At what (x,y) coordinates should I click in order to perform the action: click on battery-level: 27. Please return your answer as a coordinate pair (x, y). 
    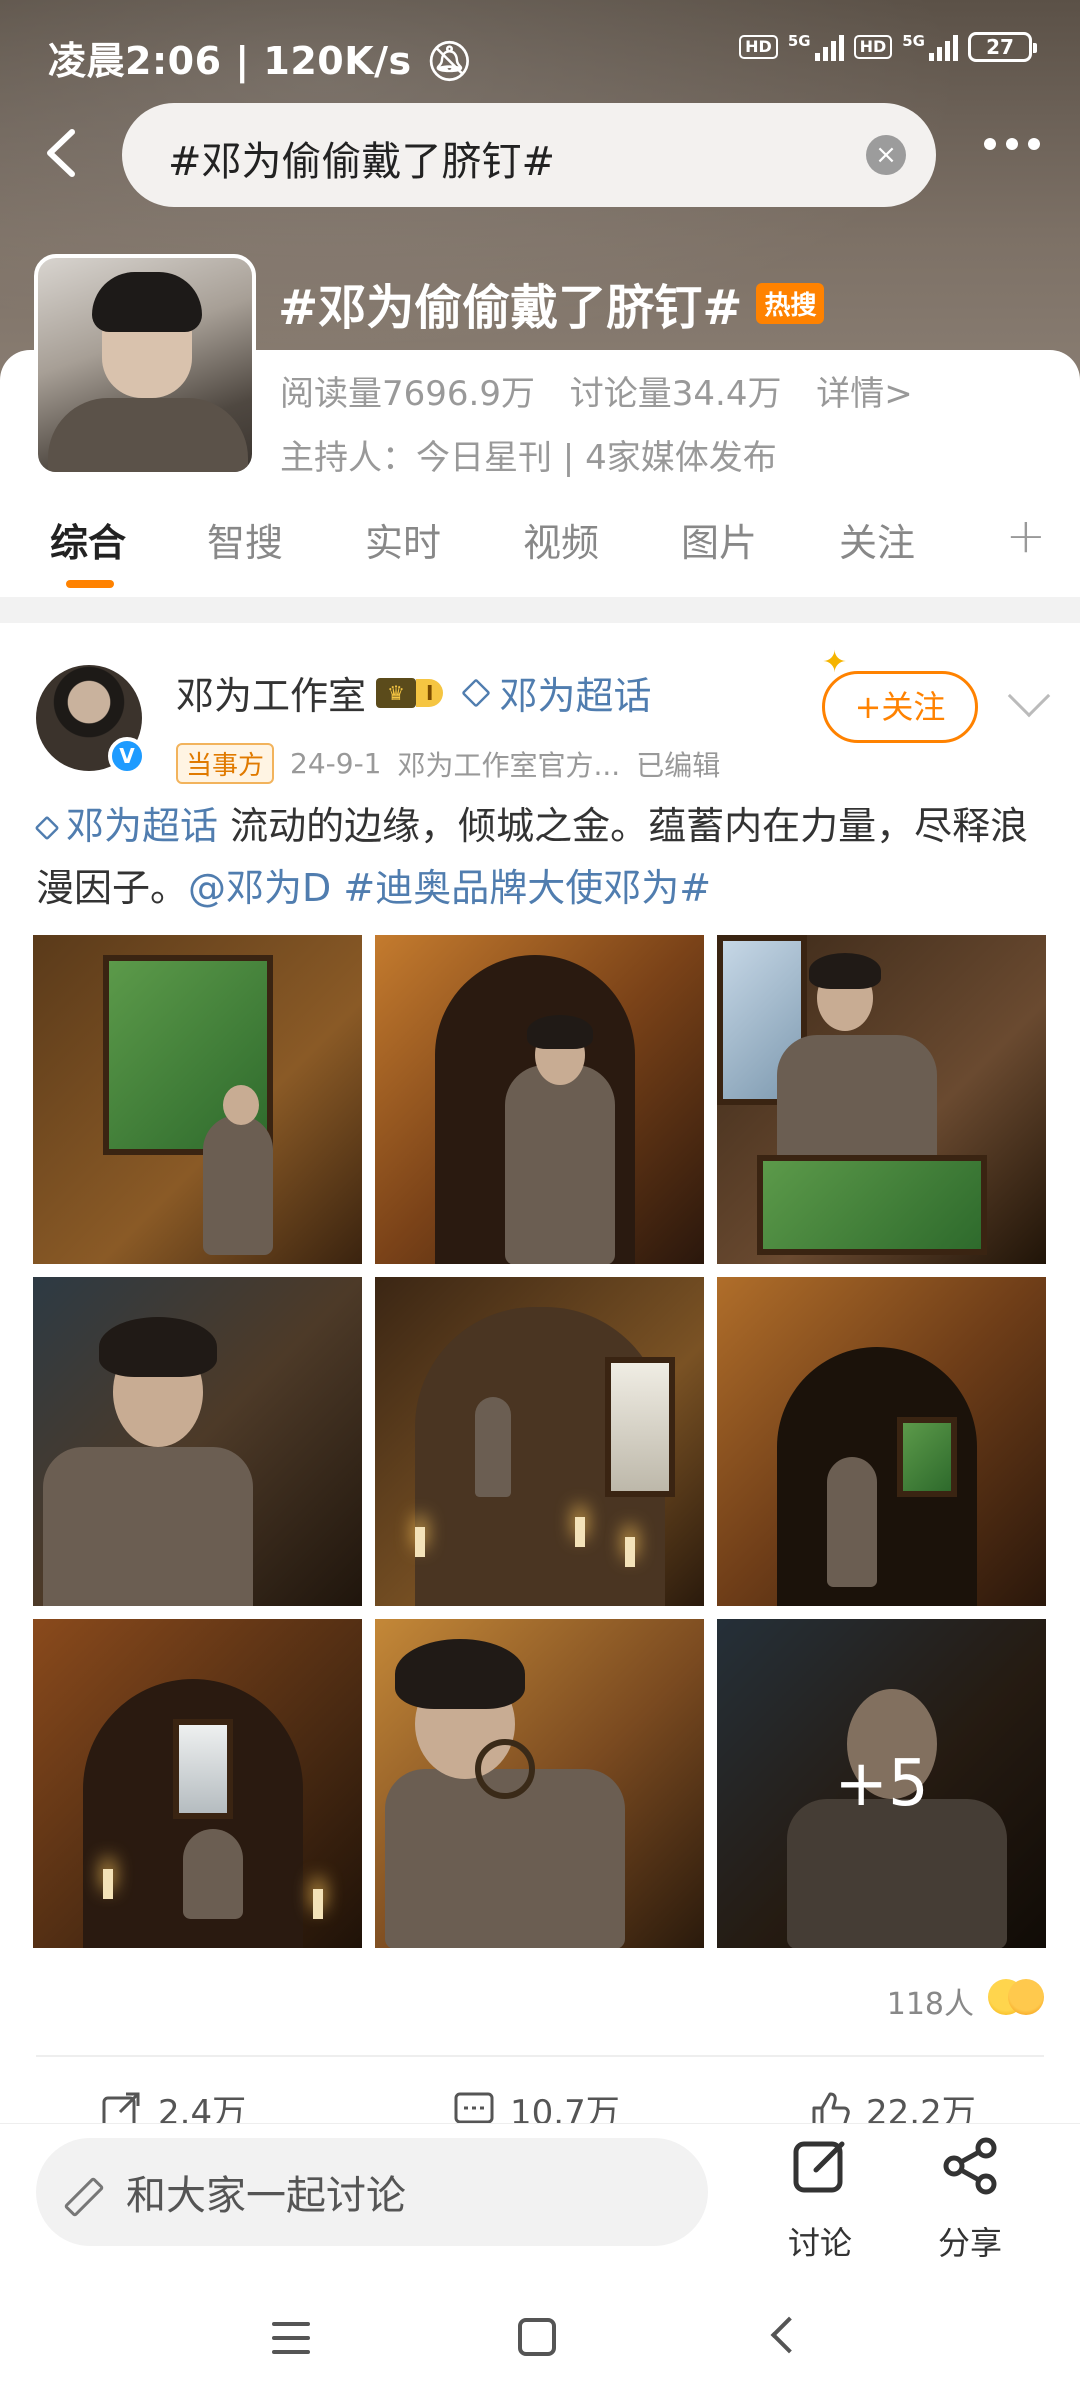
    Looking at the image, I should click on (1000, 47).